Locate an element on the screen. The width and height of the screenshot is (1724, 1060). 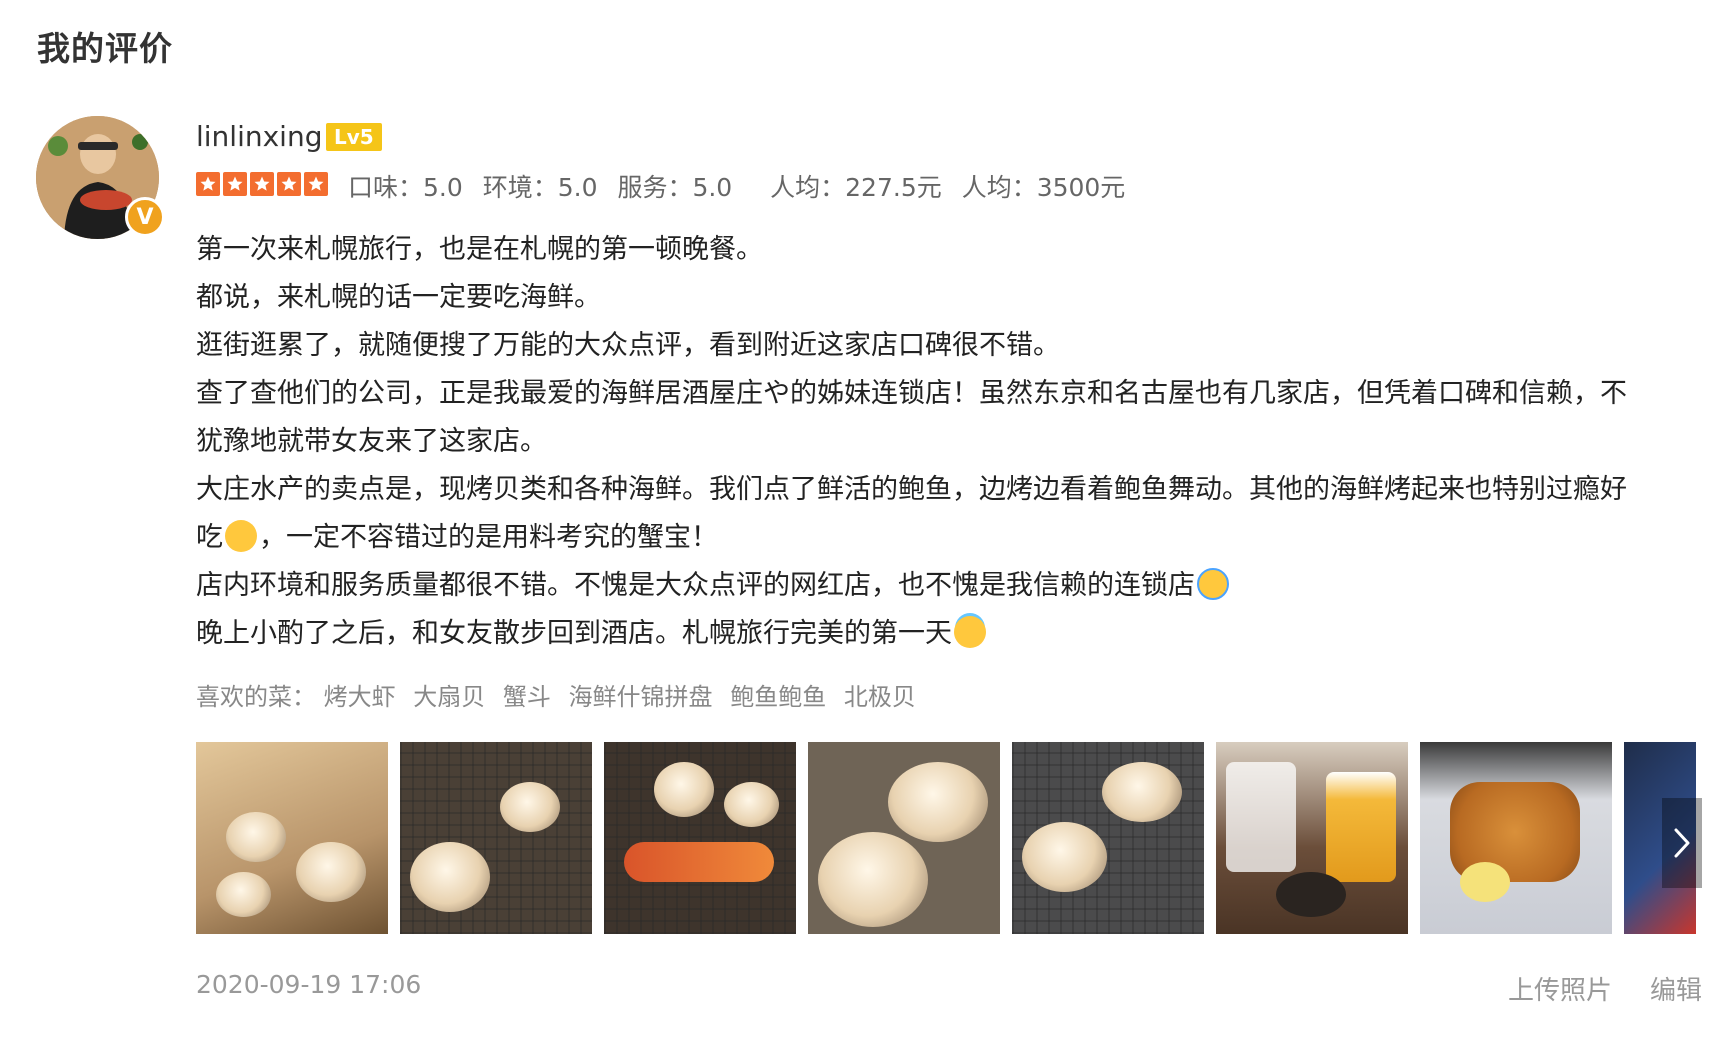
score-summary: 口味：5.0 环境：5.0 服务：5.0 人均：227.5元 人均：3500元 is located at coordinates (742, 186).